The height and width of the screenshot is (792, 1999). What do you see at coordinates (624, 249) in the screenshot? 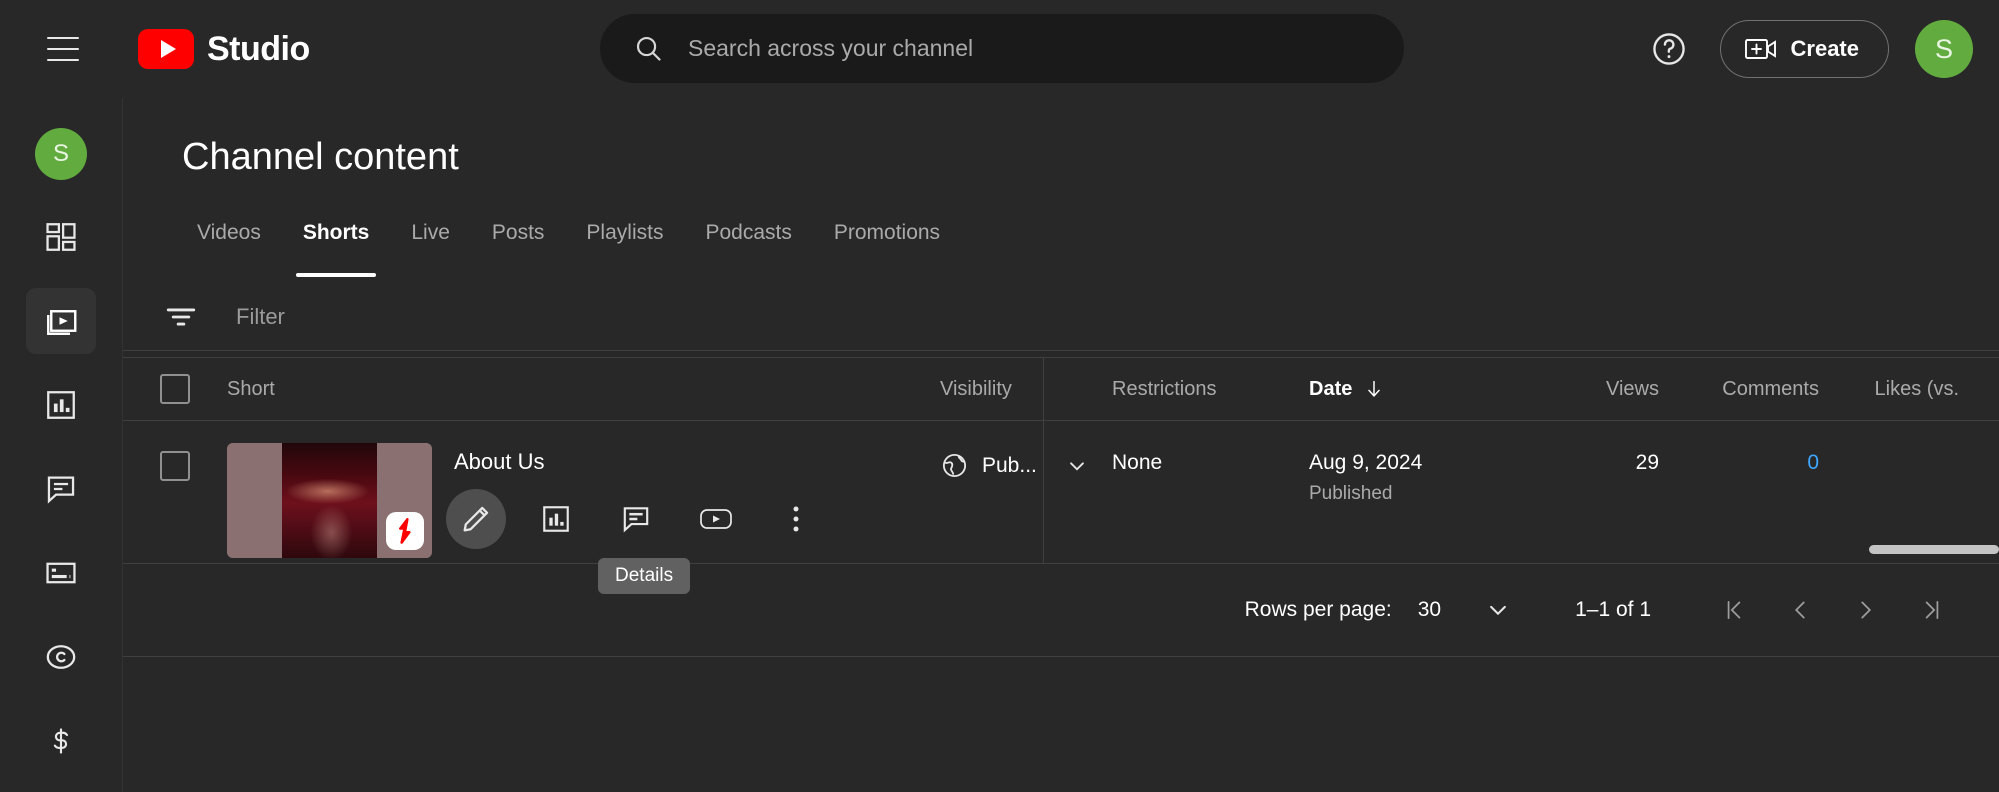
I see `tab-playlists: Playlists` at bounding box center [624, 249].